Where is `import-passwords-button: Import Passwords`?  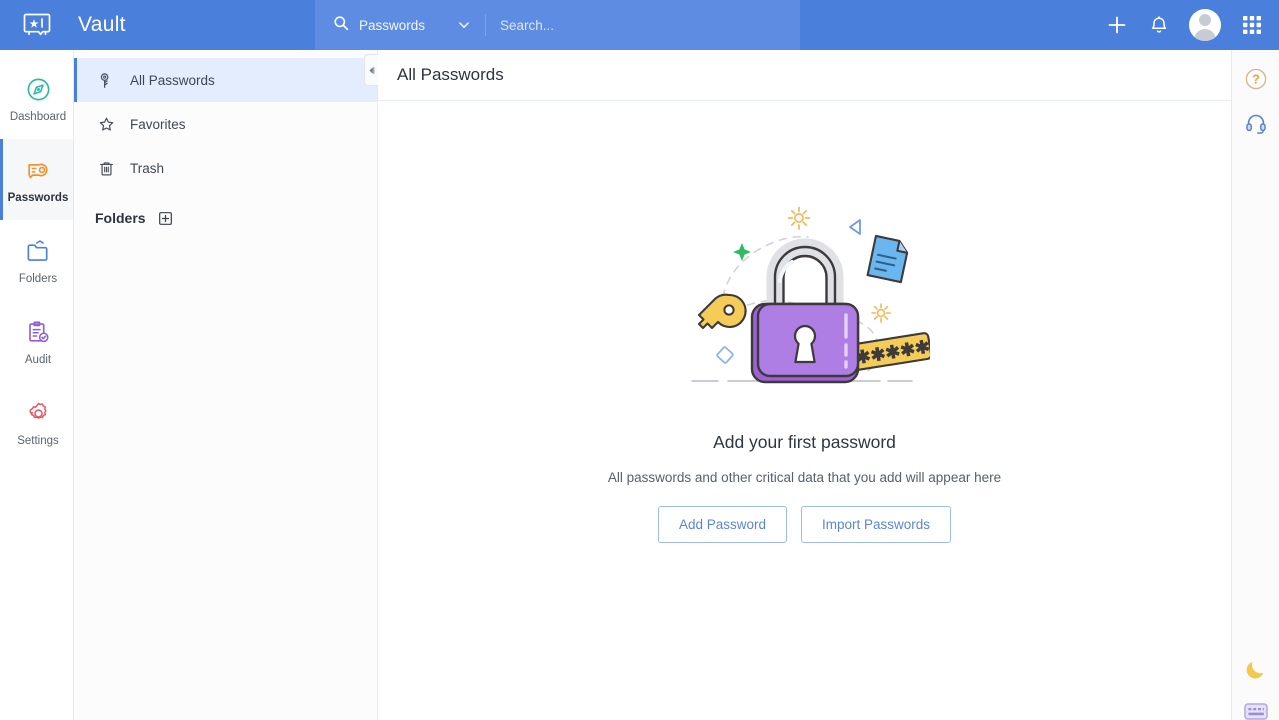 import-passwords-button: Import Passwords is located at coordinates (876, 524).